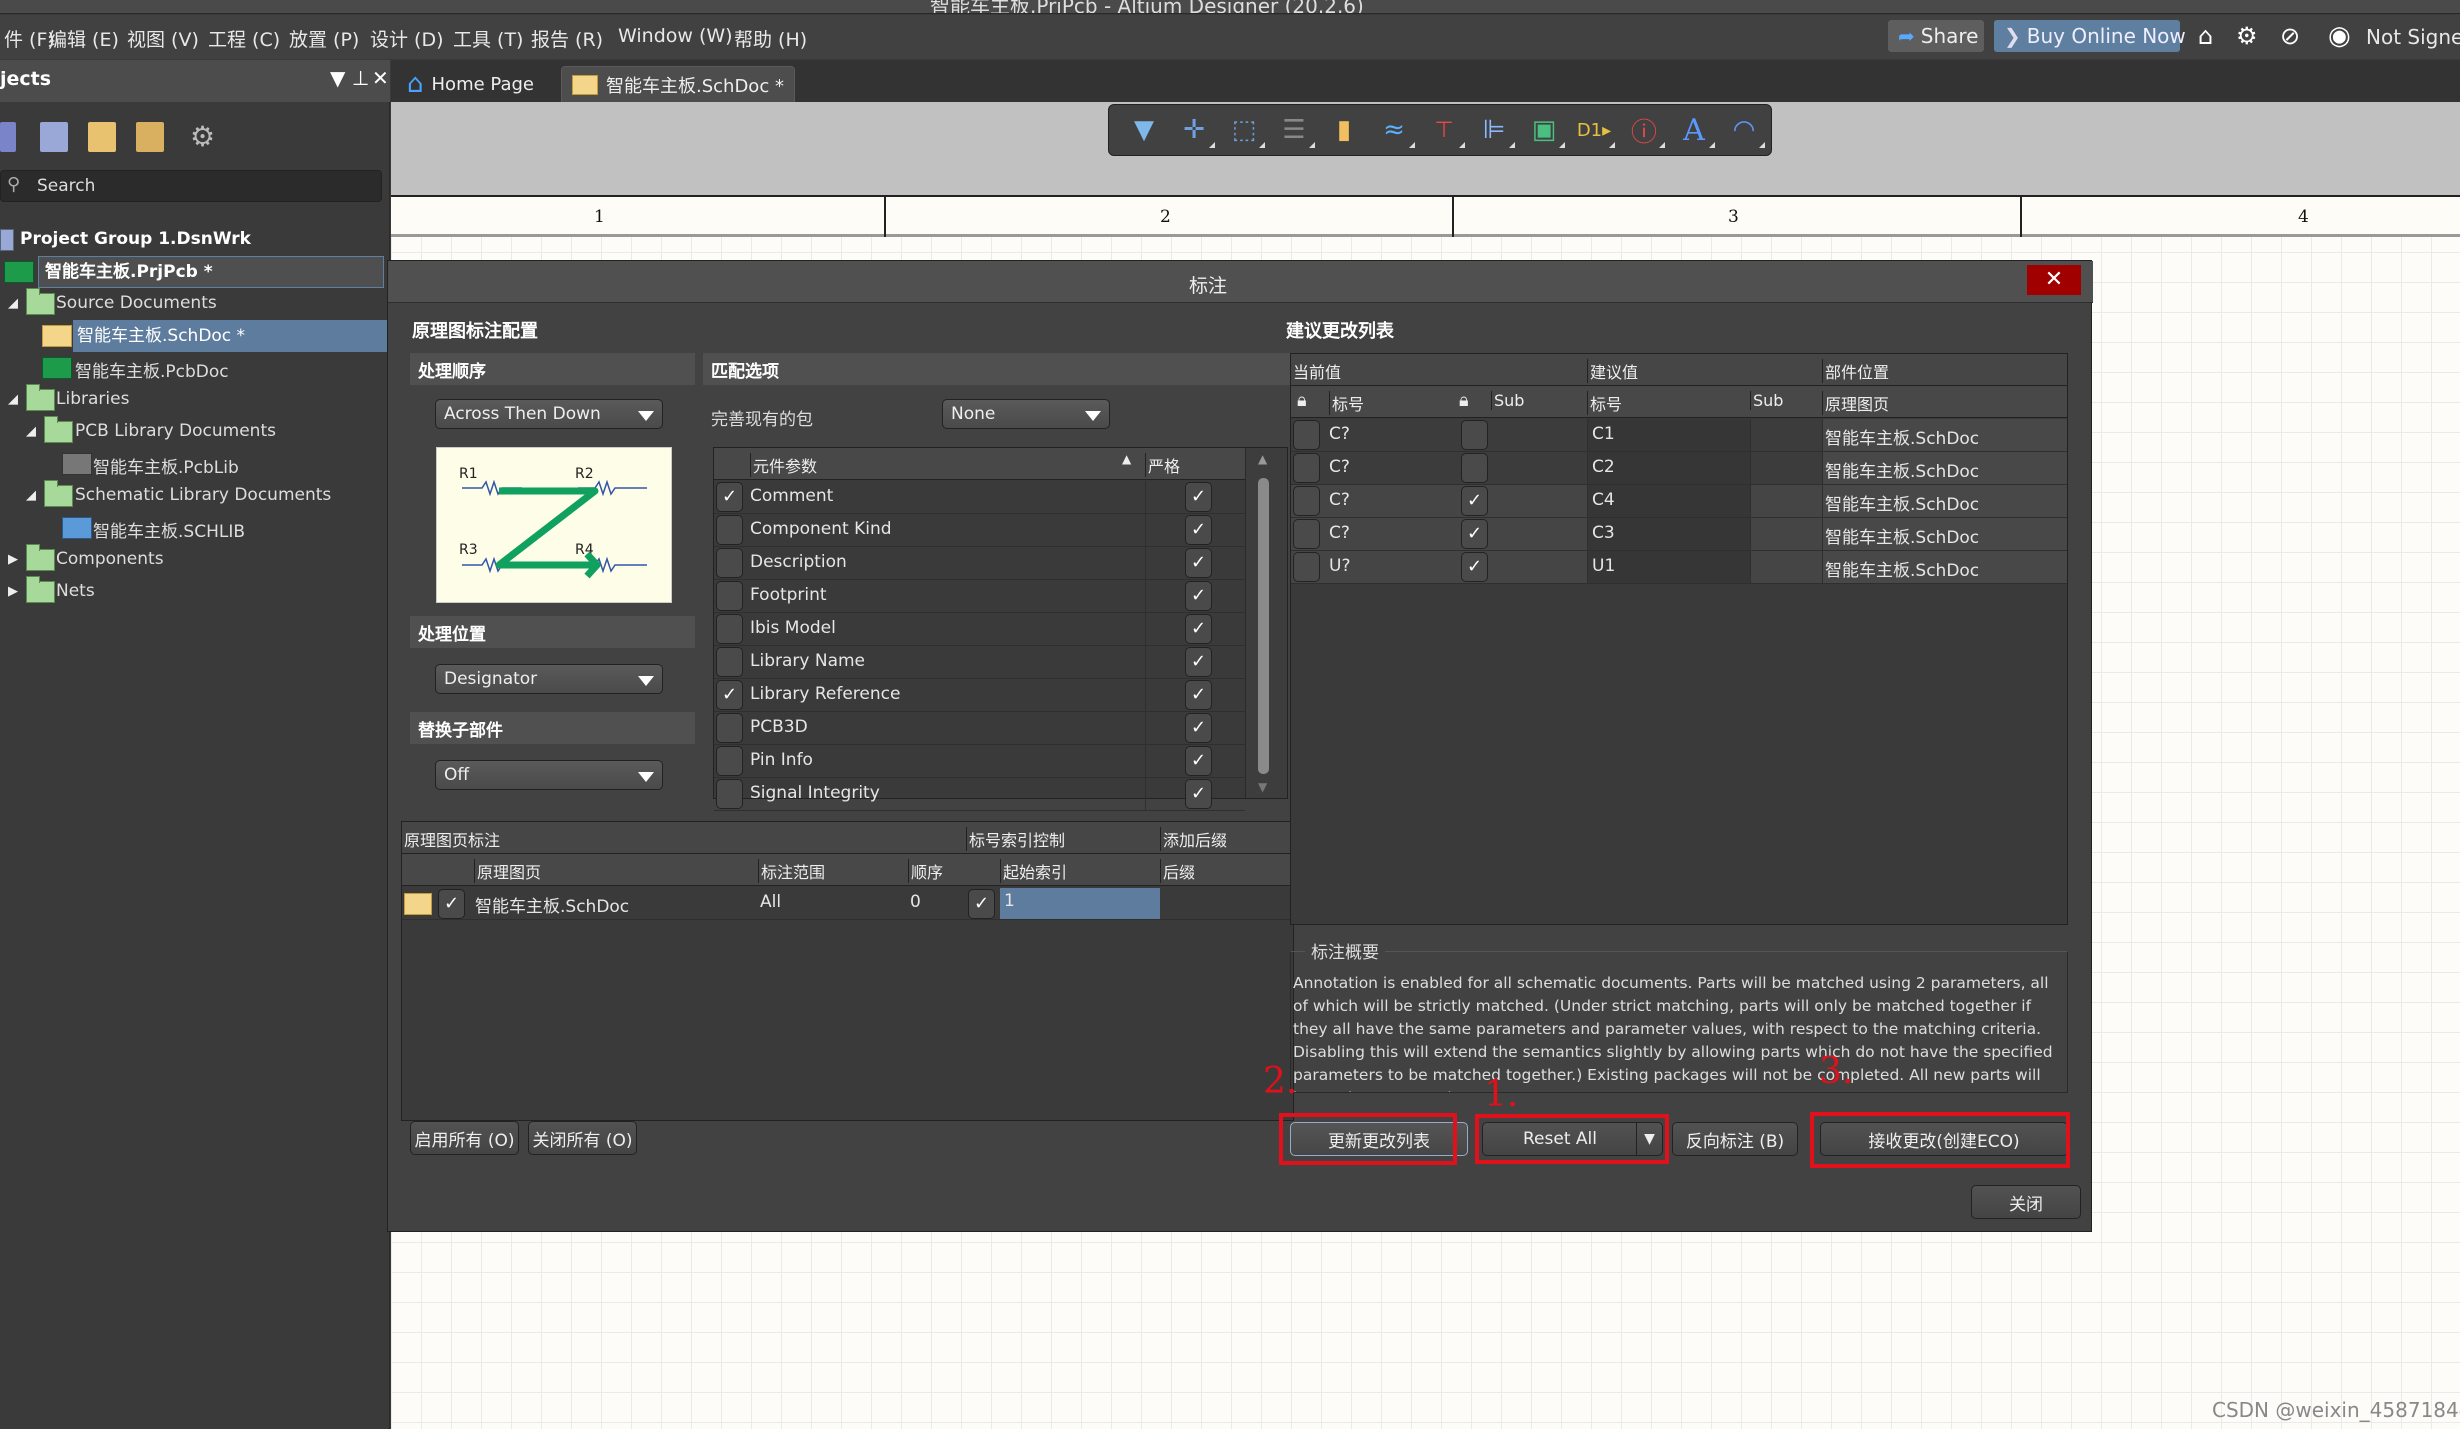 Image resolution: width=2460 pixels, height=1429 pixels. I want to click on param-row: Pin Info ✓, so click(979, 761).